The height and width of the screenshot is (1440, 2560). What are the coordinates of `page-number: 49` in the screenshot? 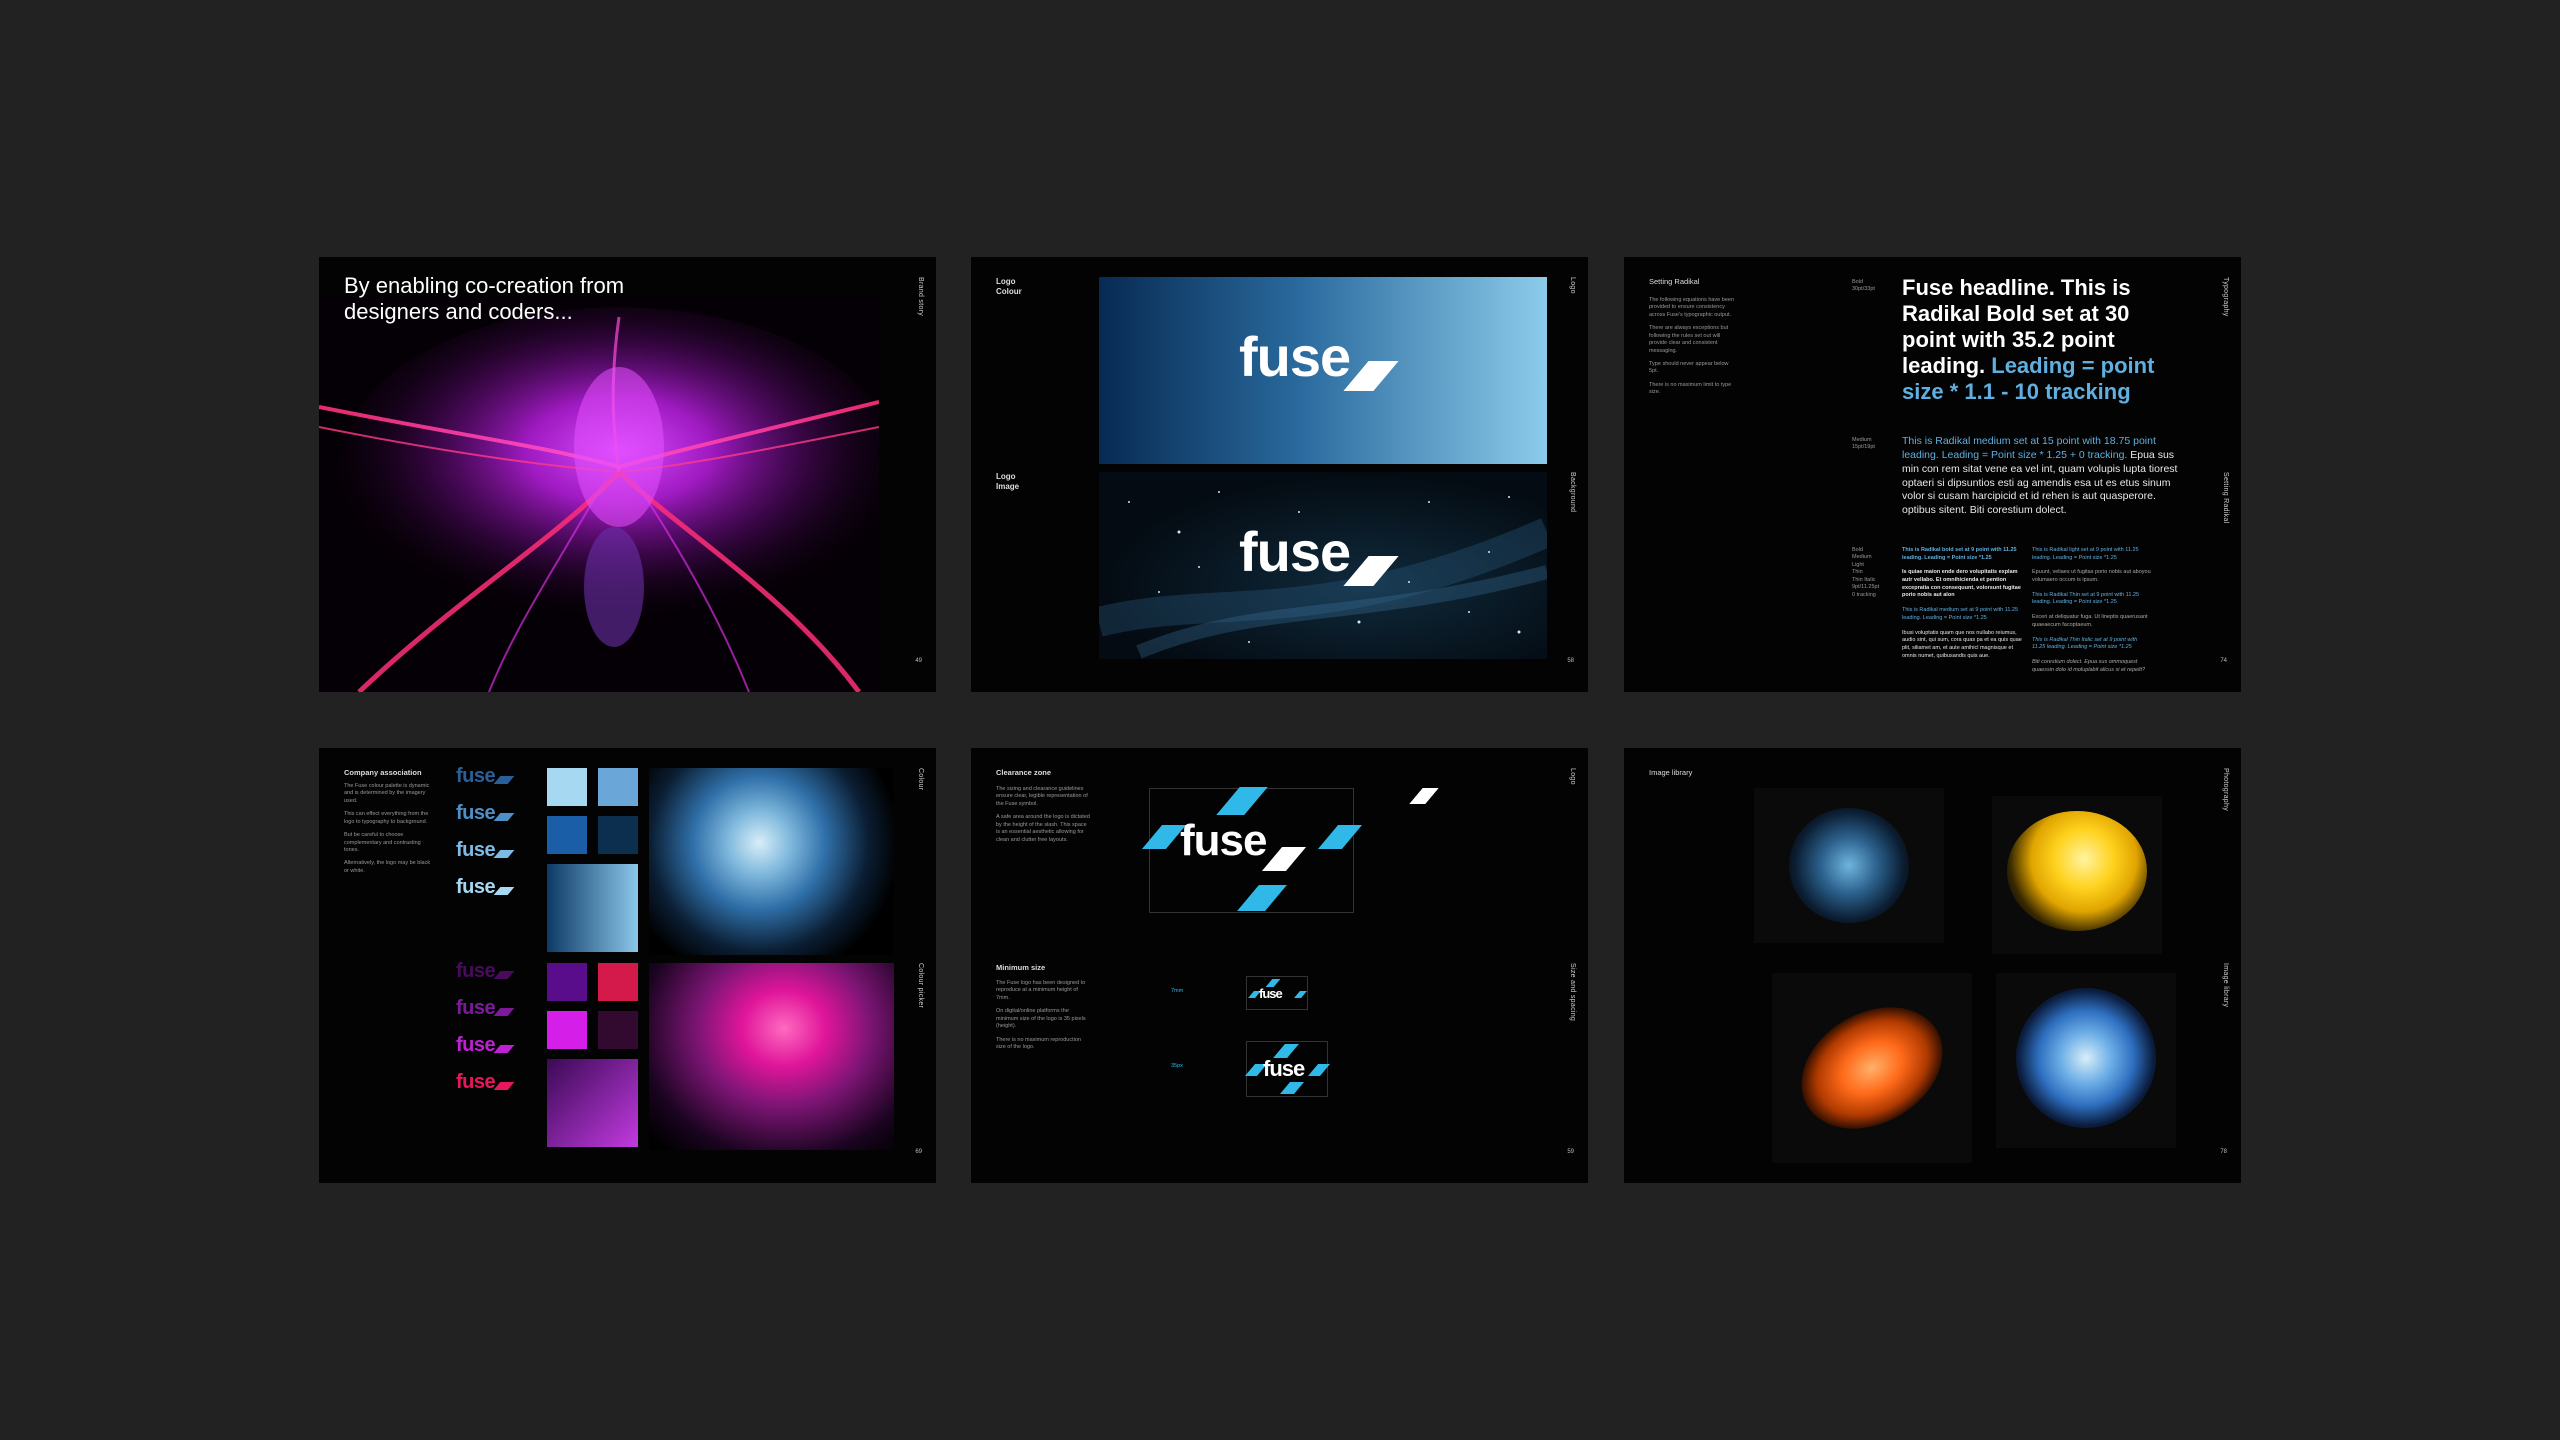 It's located at (918, 661).